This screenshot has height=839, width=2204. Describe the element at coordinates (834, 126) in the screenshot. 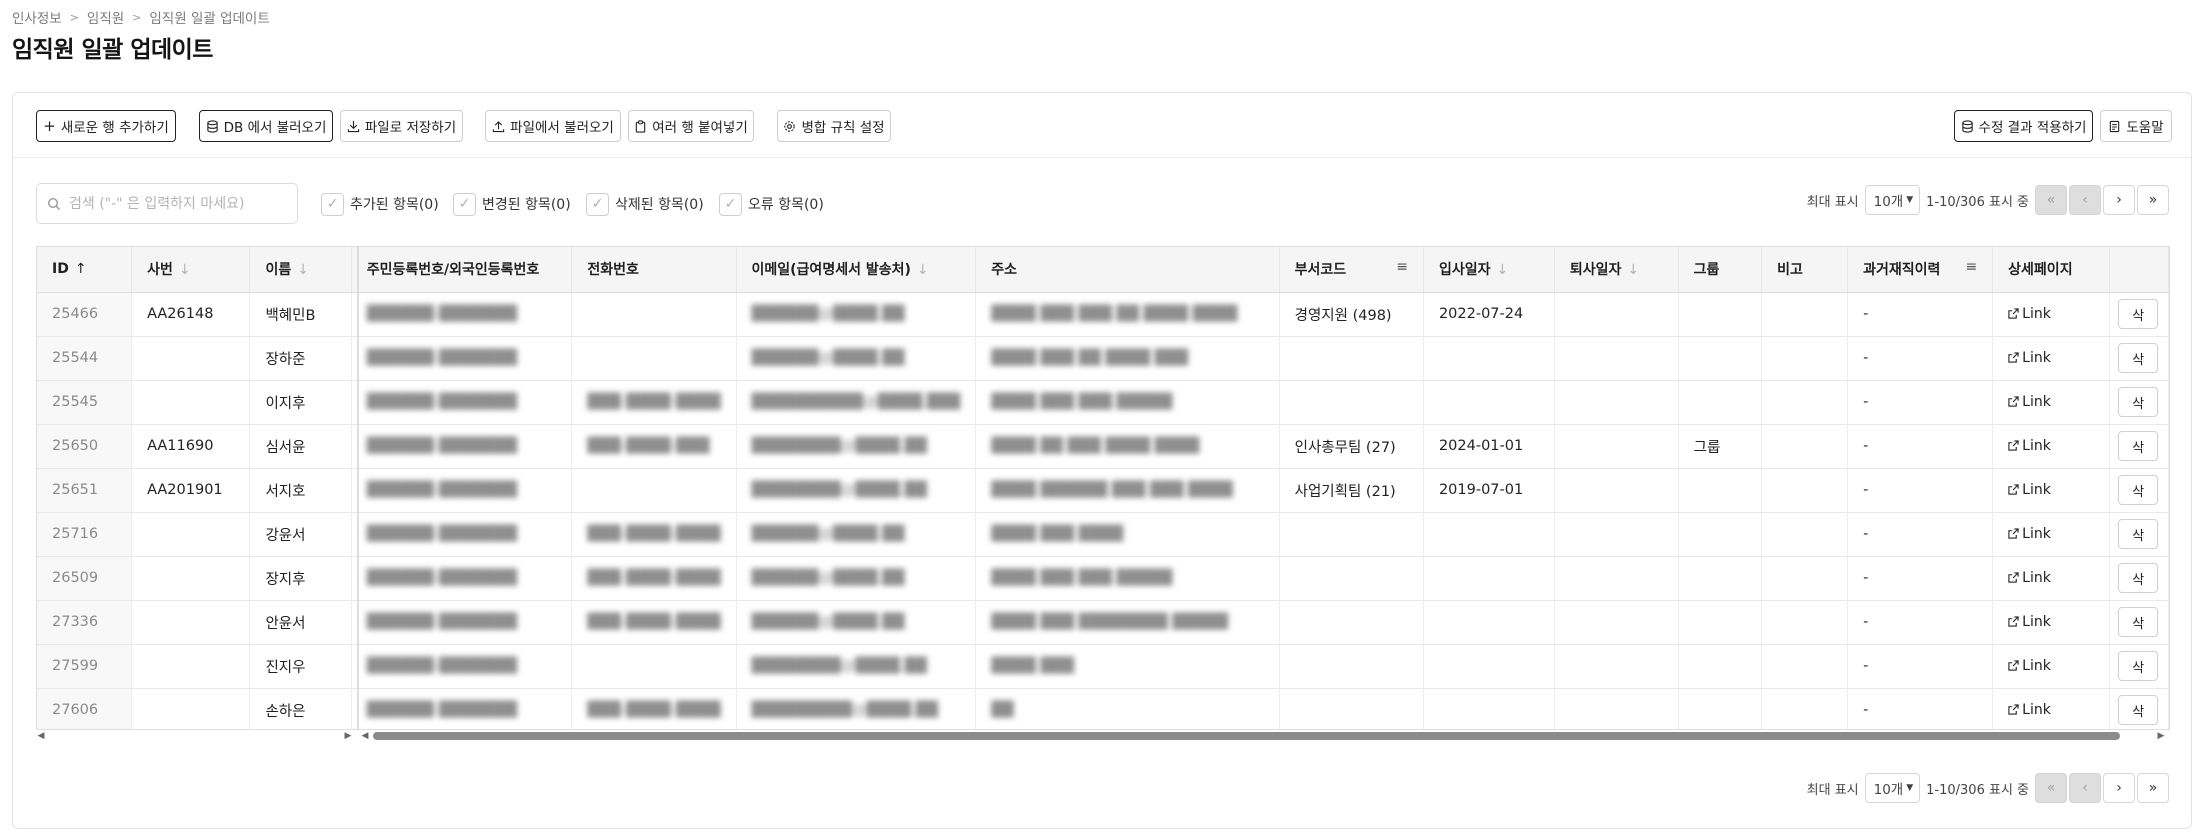

I see `merge-rules-button: 병합 규칙 설정` at that location.